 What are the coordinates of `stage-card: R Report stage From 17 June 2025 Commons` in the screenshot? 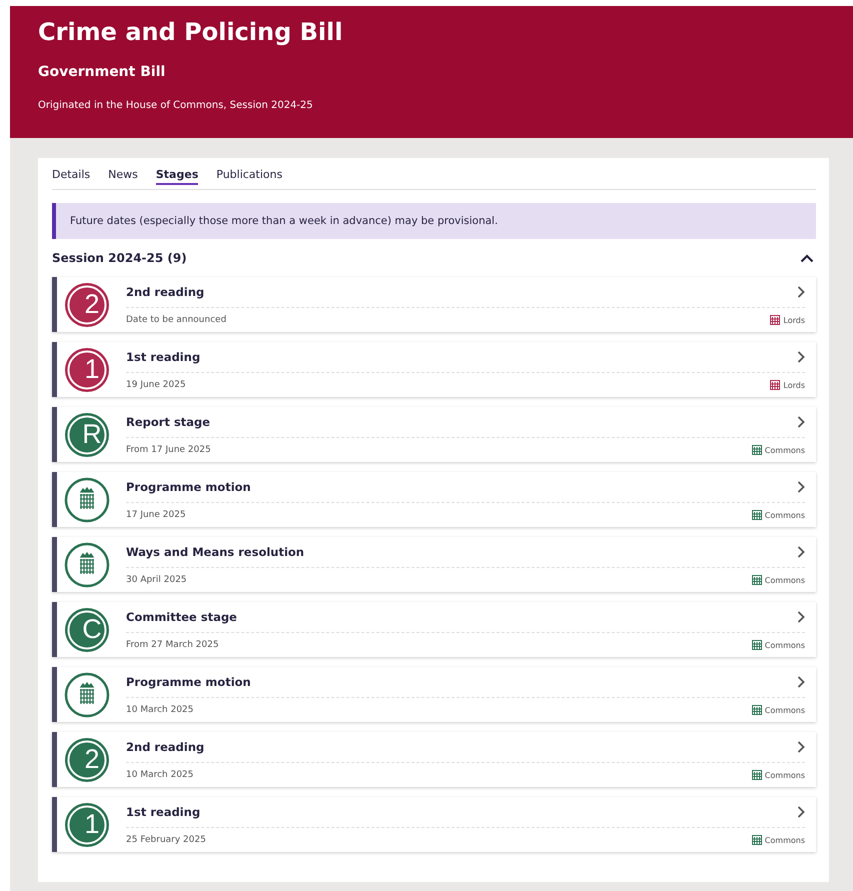 It's located at (434, 434).